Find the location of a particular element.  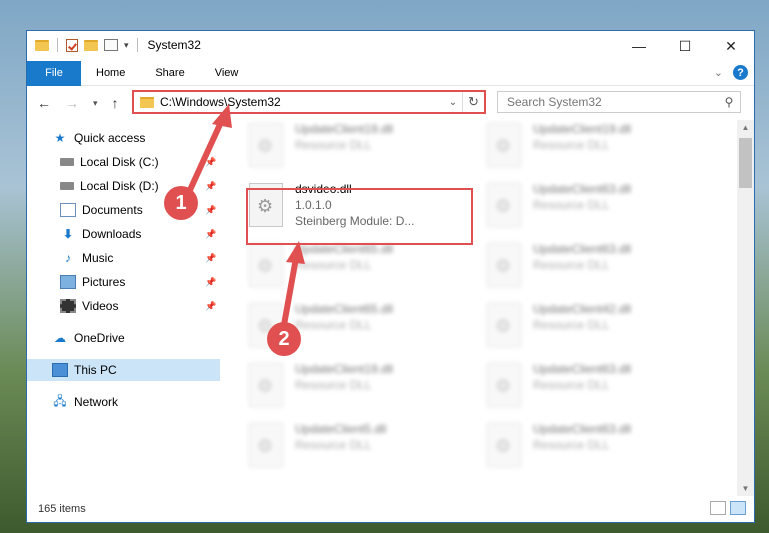

search-icon: ⚲ is located at coordinates (729, 102).